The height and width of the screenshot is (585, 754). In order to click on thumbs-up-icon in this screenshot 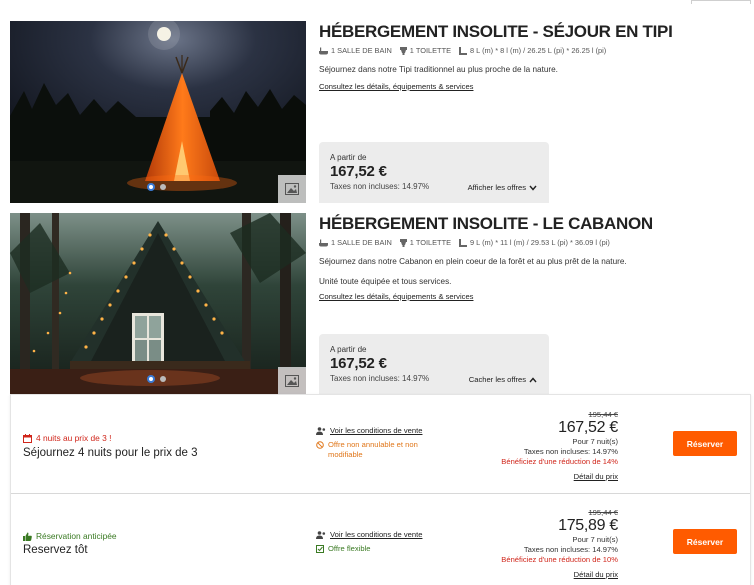, I will do `click(27, 536)`.